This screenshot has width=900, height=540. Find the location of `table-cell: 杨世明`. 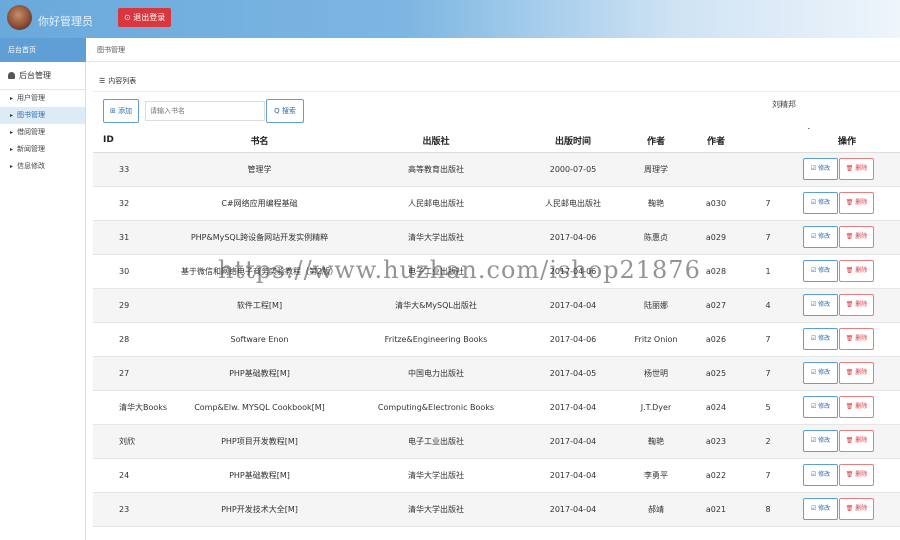

table-cell: 杨世明 is located at coordinates (656, 373).